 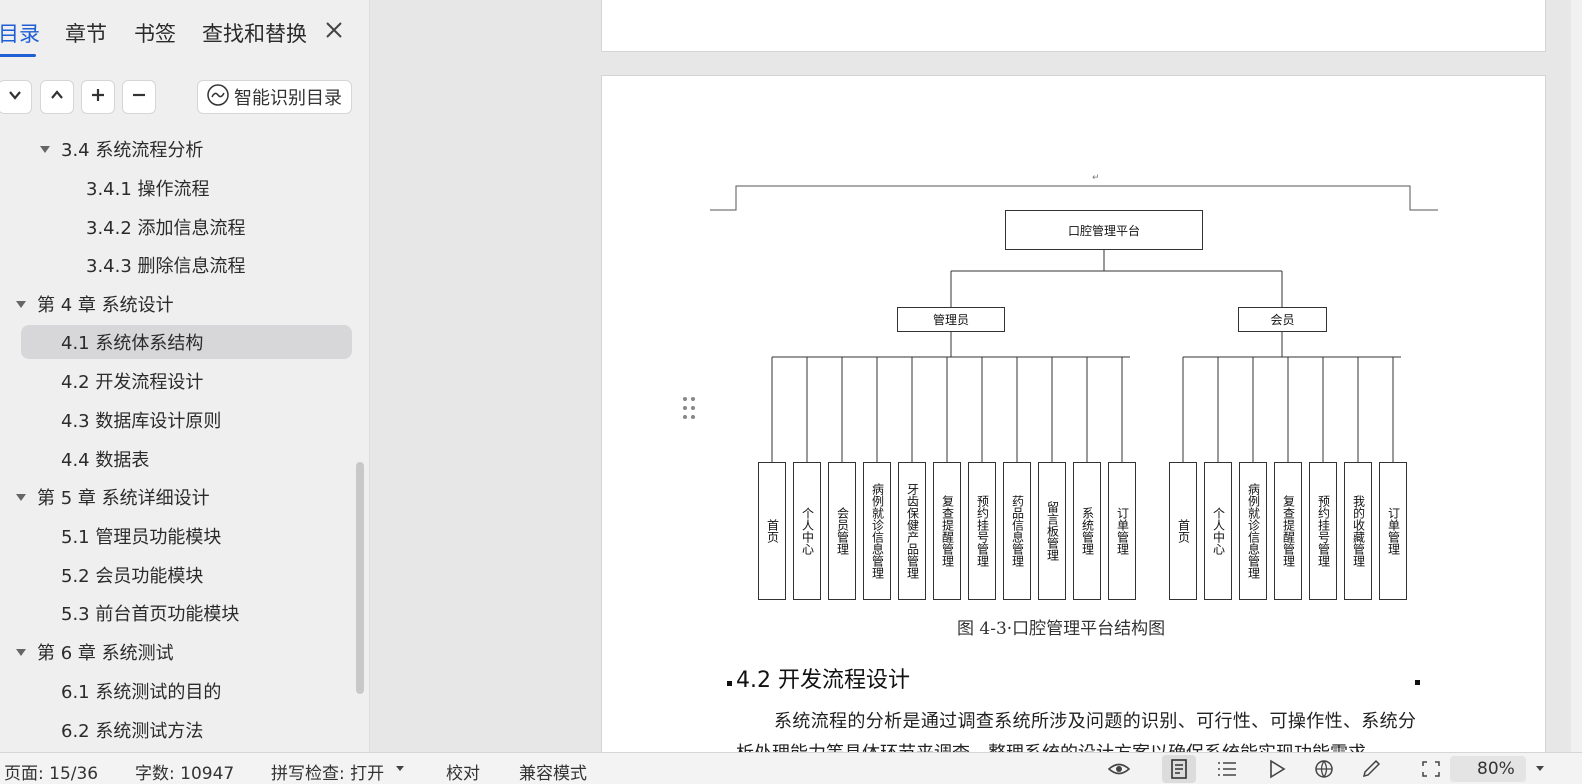 What do you see at coordinates (132, 575) in the screenshot?
I see `toc-item: 5.2 会员功能模块` at bounding box center [132, 575].